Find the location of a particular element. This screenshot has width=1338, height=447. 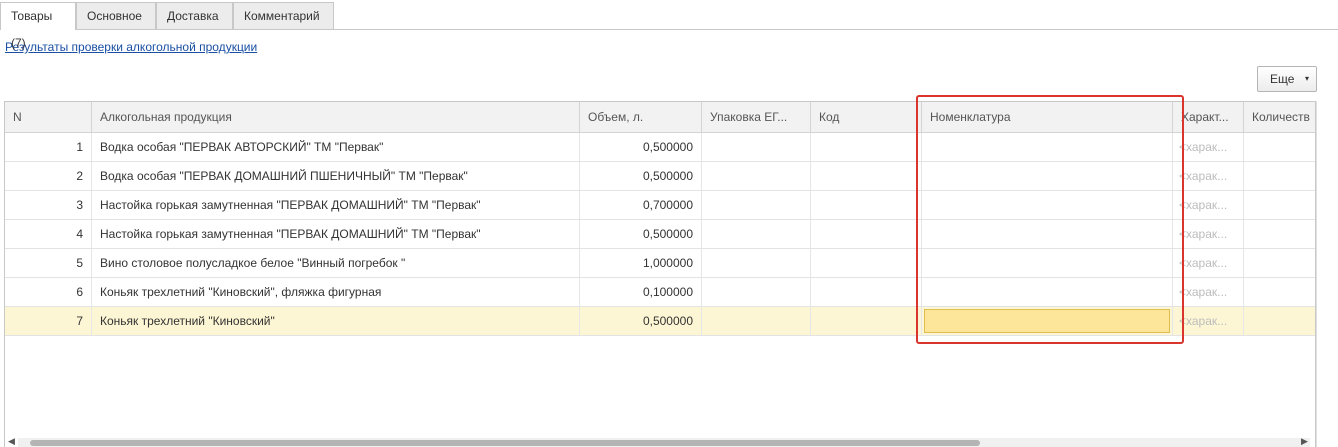

column-header-quantity: Количеств is located at coordinates (1279, 117).